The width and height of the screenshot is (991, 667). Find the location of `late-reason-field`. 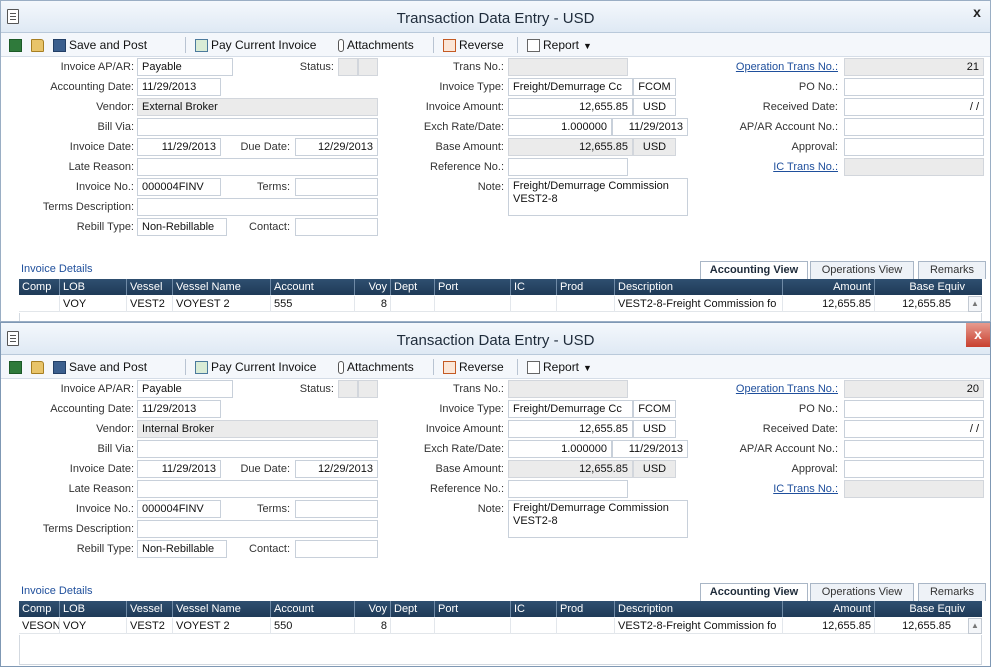

late-reason-field is located at coordinates (257, 167).